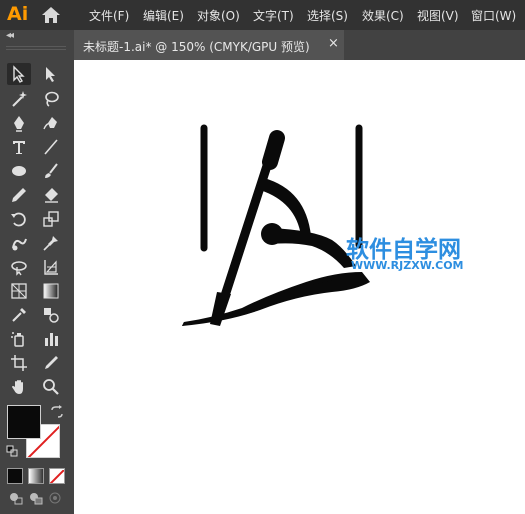  I want to click on rotate-tool-icon, so click(18, 219).